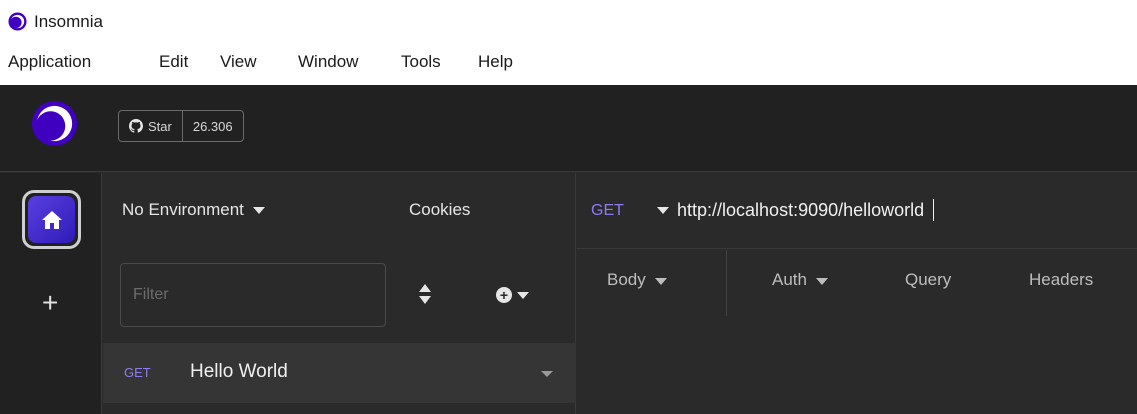 This screenshot has width=1137, height=414. I want to click on url-text: http://localhost:9090/helloworld, so click(801, 209).